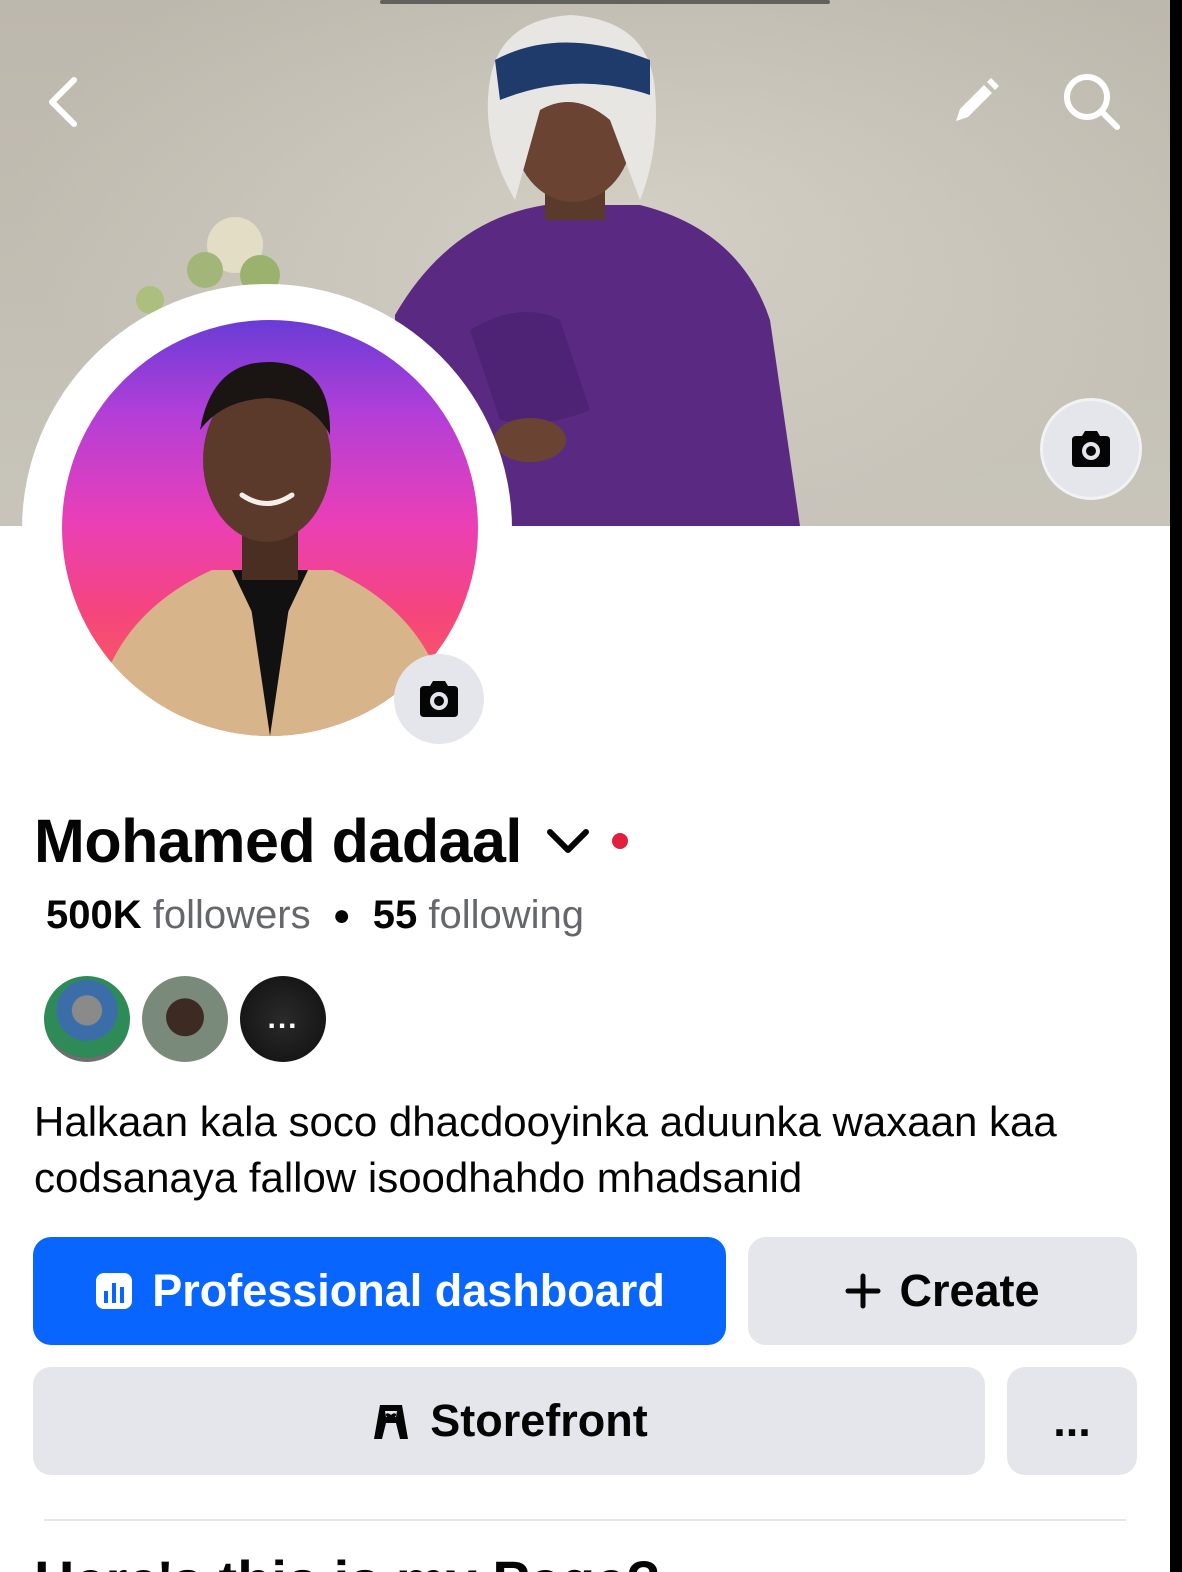 The image size is (1182, 1572). What do you see at coordinates (585, 1520) in the screenshot?
I see `section-divider` at bounding box center [585, 1520].